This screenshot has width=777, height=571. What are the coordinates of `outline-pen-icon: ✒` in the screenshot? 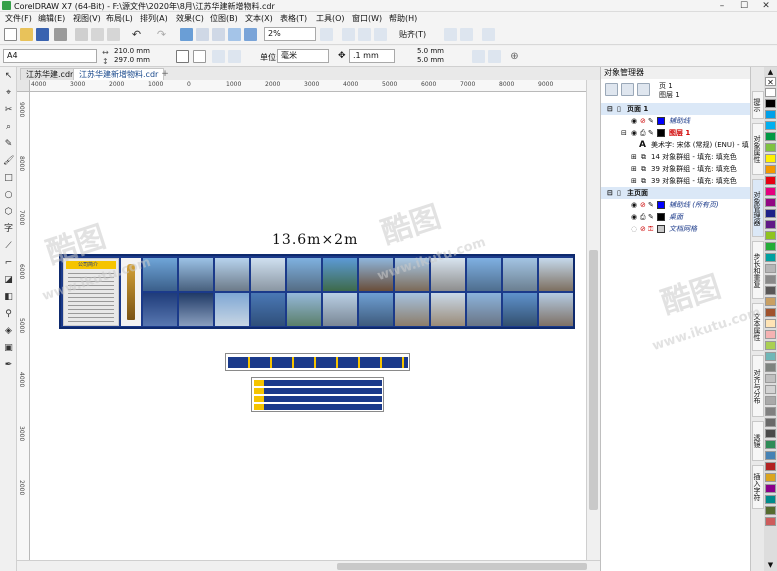 It's located at (8, 365).